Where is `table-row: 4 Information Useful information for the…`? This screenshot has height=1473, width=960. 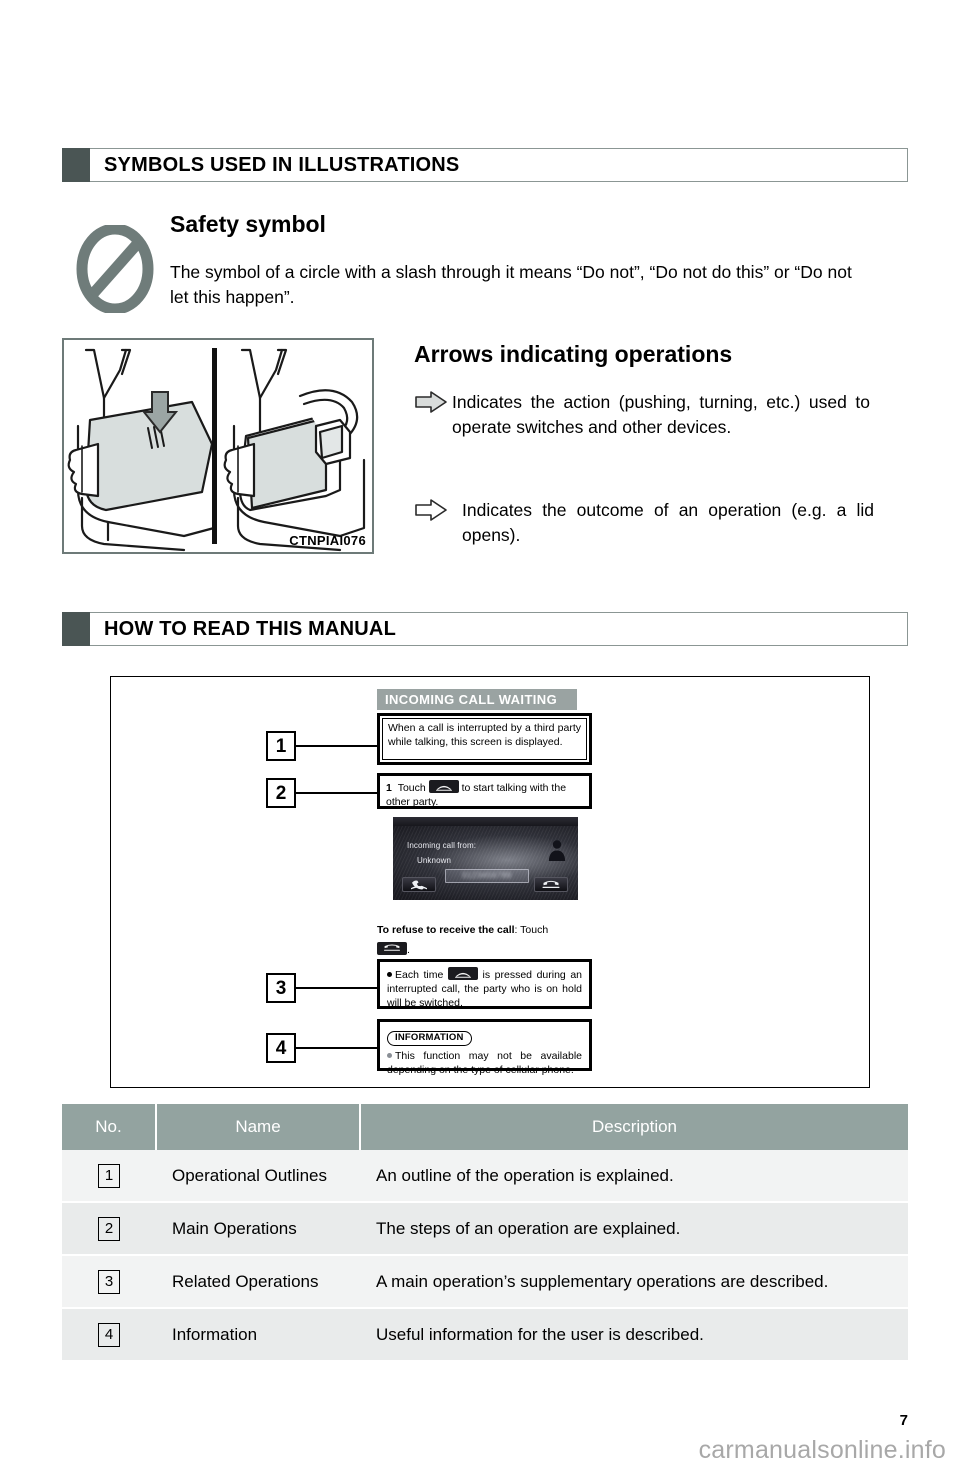 table-row: 4 Information Useful information for the… is located at coordinates (485, 1335).